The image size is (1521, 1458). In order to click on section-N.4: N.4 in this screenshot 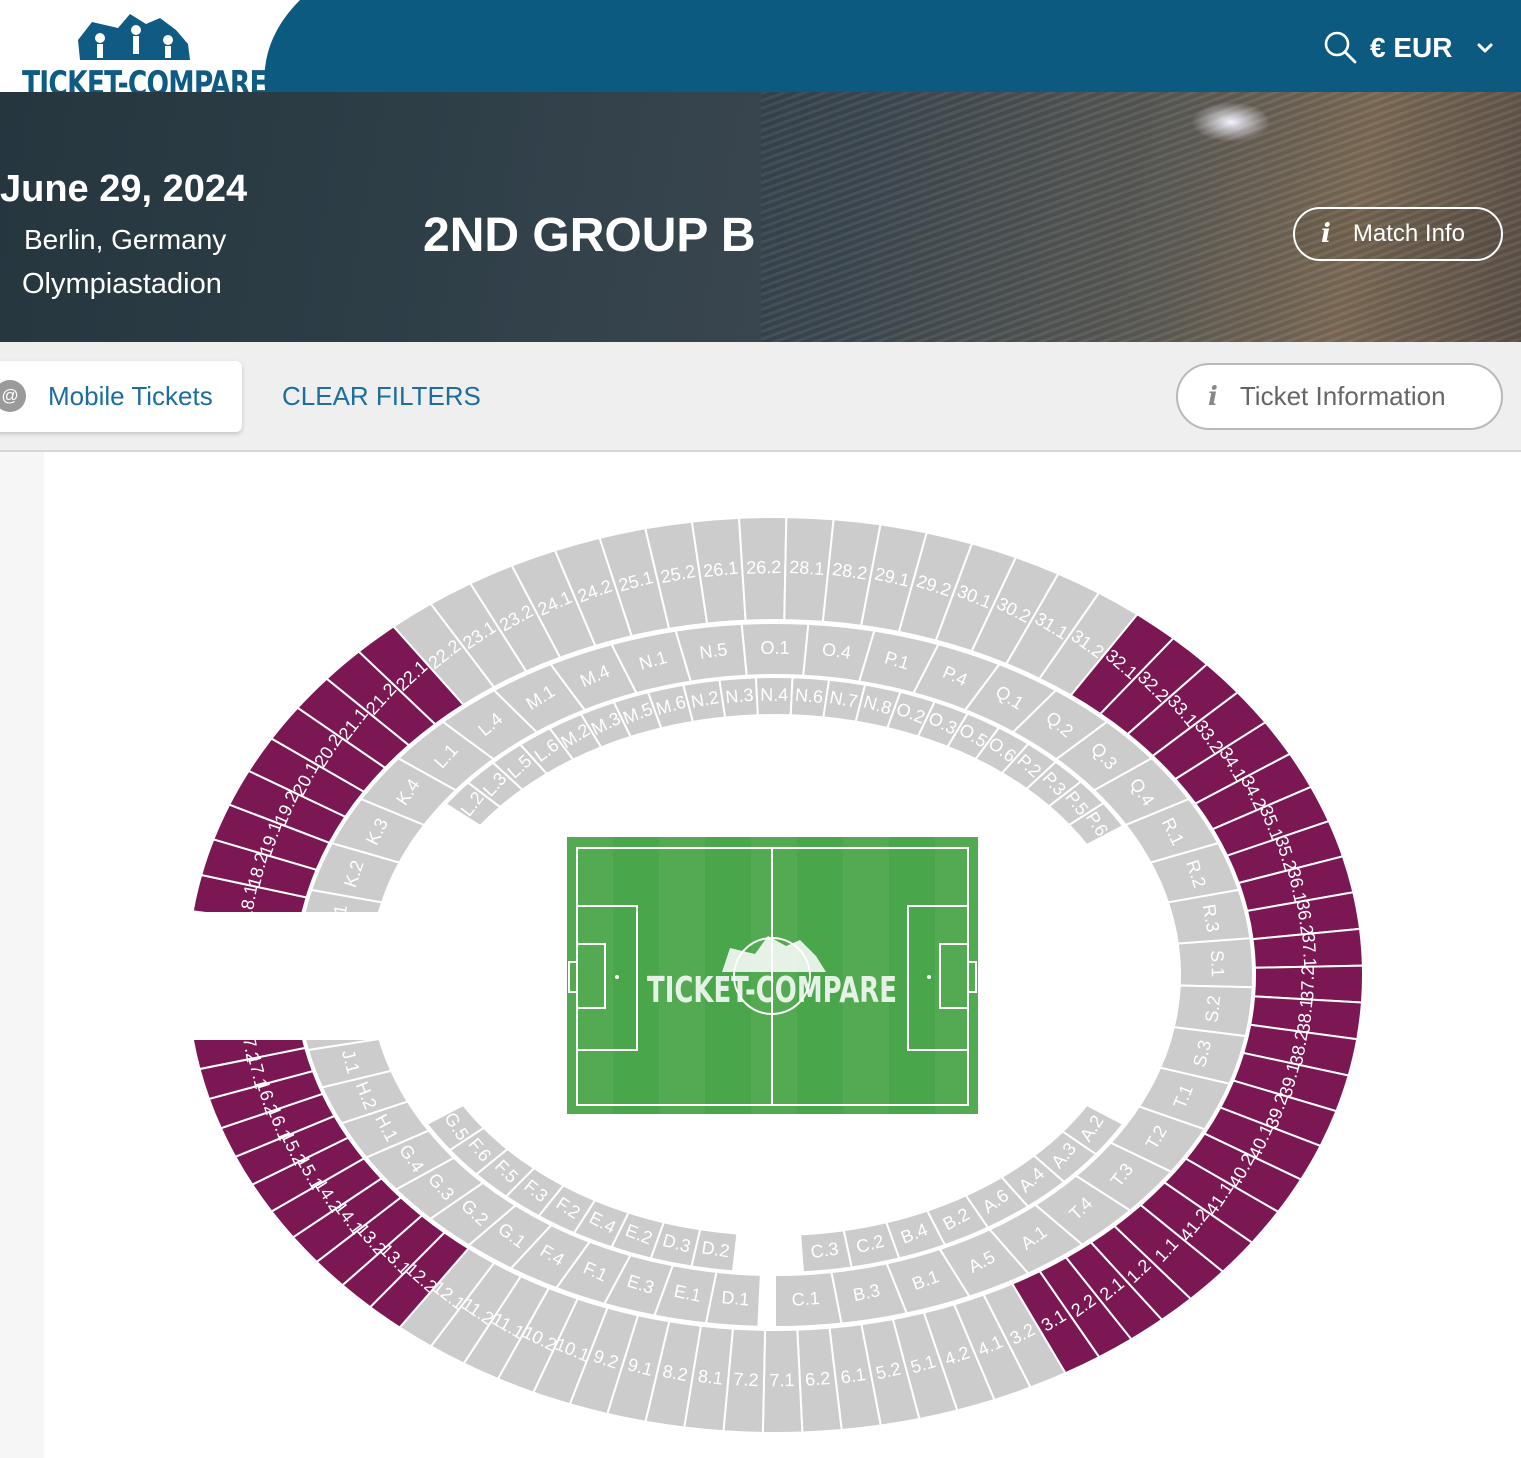, I will do `click(774, 696)`.